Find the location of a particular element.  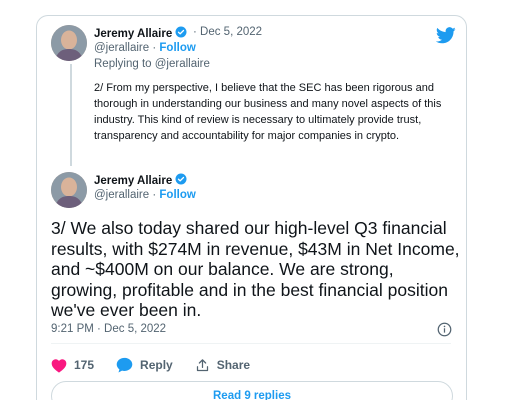

read-replies-button: Read 9 replies is located at coordinates (252, 390).